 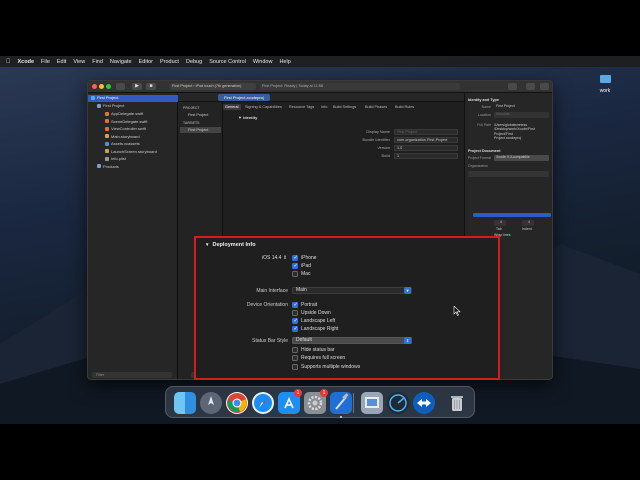 I want to click on nav-folder-first-project: First Project, so click(x=110, y=106).